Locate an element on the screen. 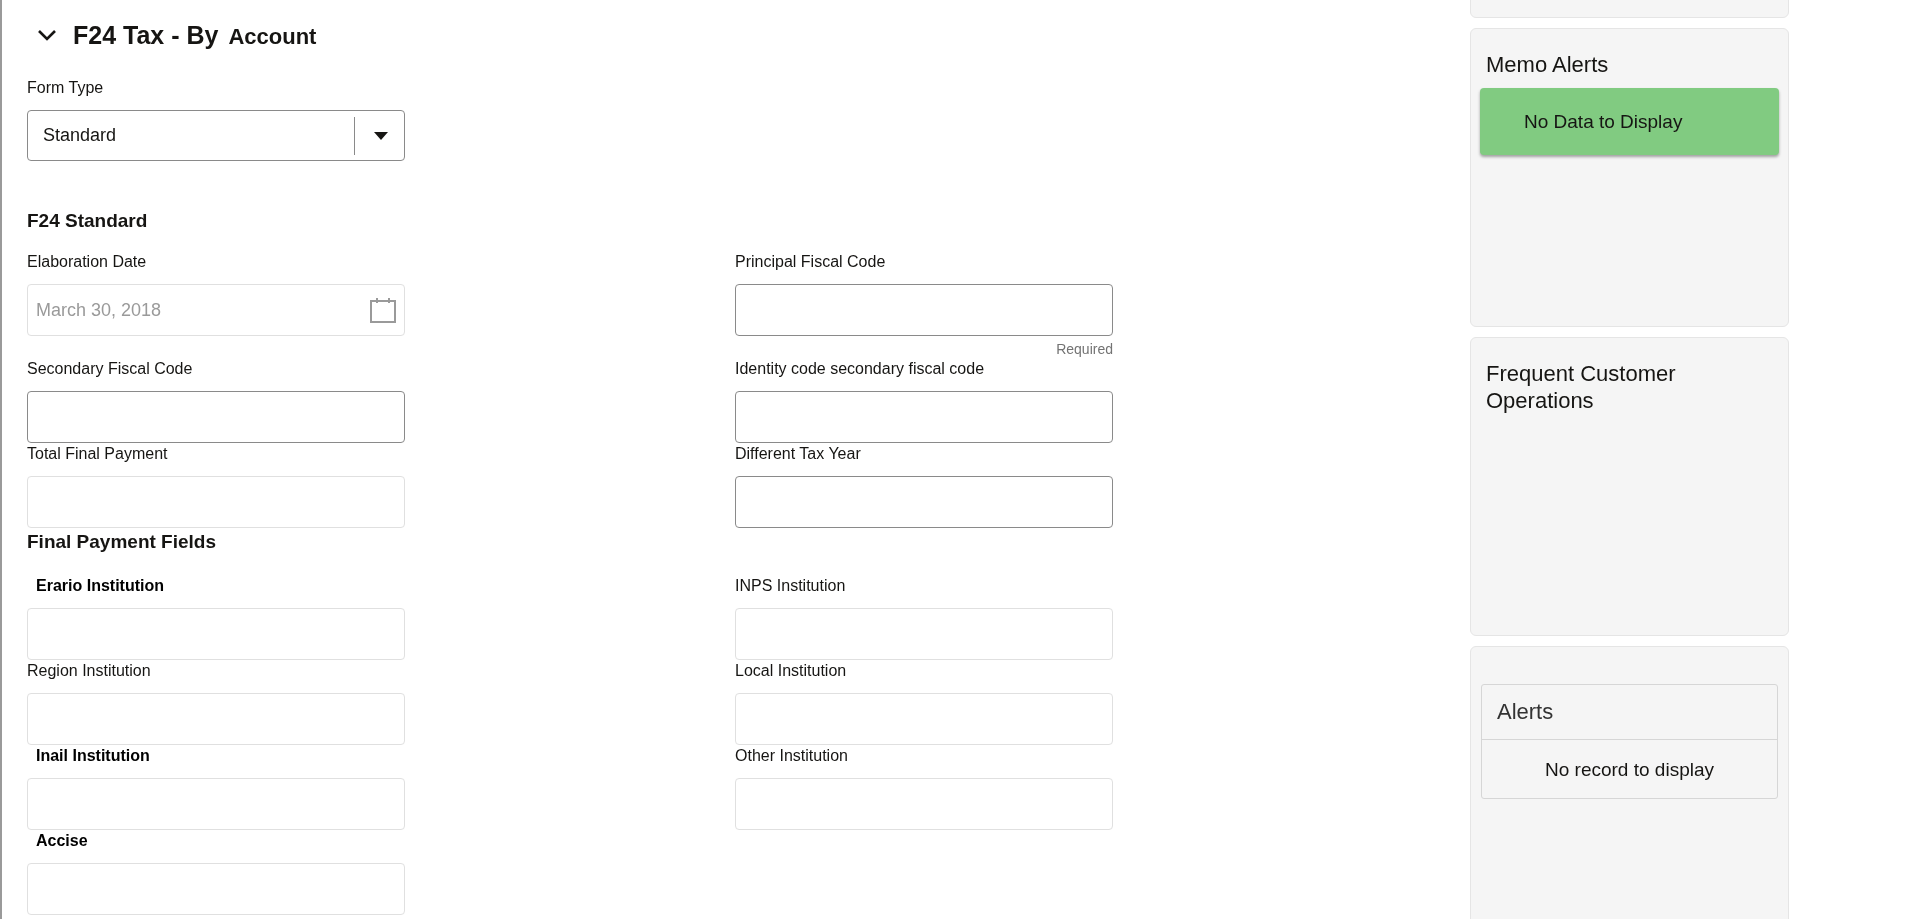 This screenshot has height=919, width=1920. table-header: Alerts is located at coordinates (1629, 712).